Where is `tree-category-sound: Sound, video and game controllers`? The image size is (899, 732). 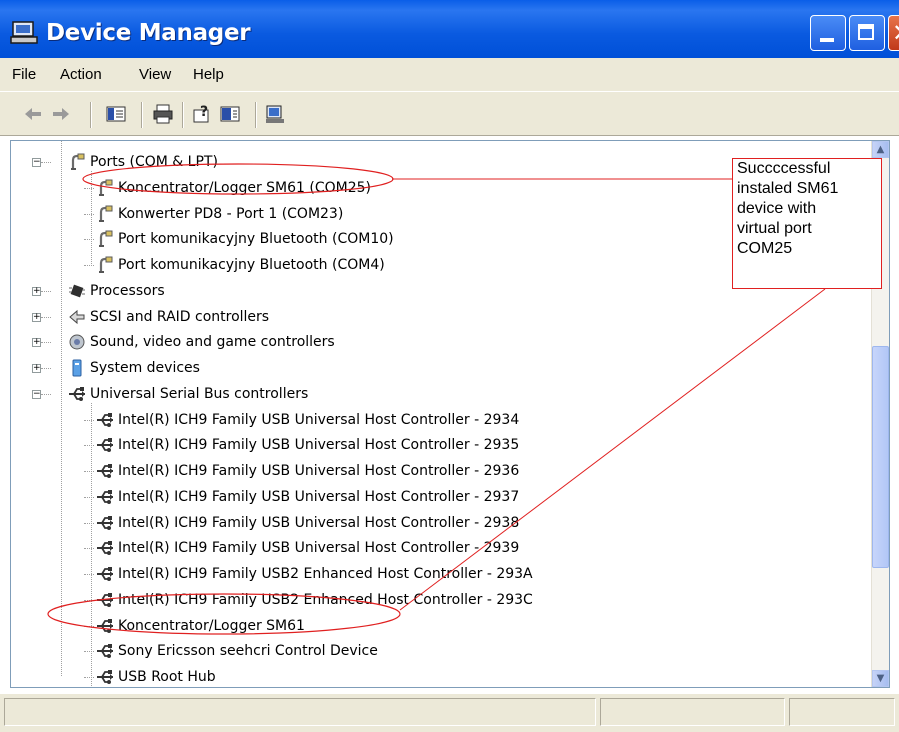 tree-category-sound: Sound, video and game controllers is located at coordinates (212, 342).